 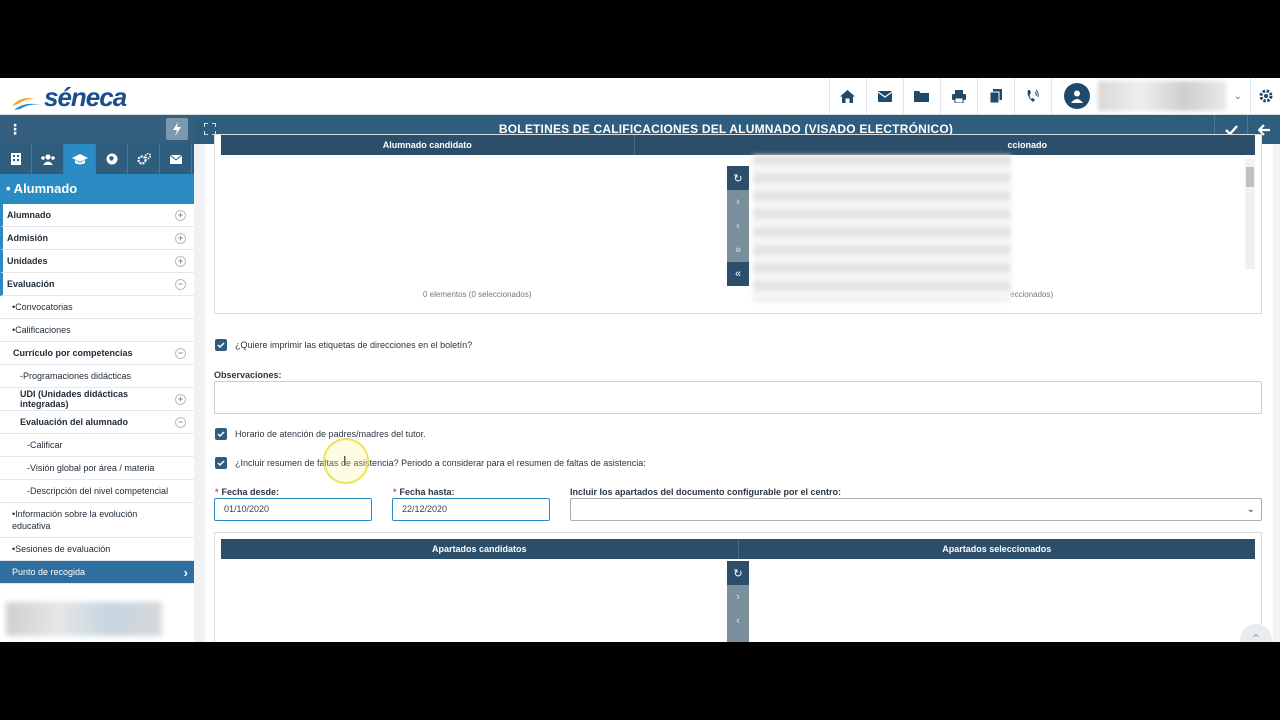 I want to click on faltas-checkbox, so click(x=221, y=463).